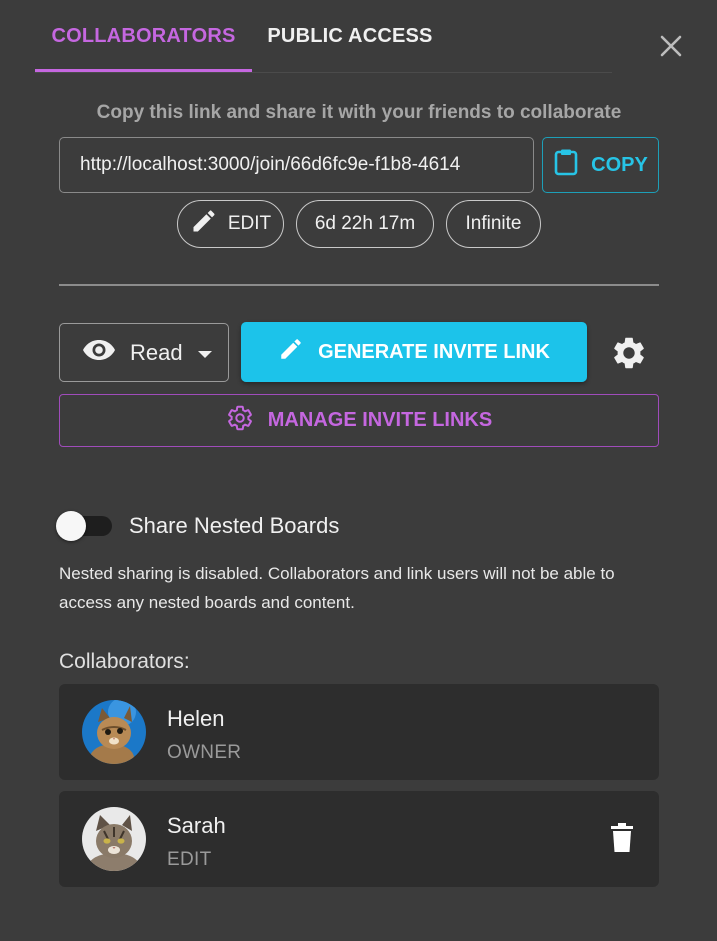  Describe the element at coordinates (196, 825) in the screenshot. I see `collaborator-name: Sarah` at that location.